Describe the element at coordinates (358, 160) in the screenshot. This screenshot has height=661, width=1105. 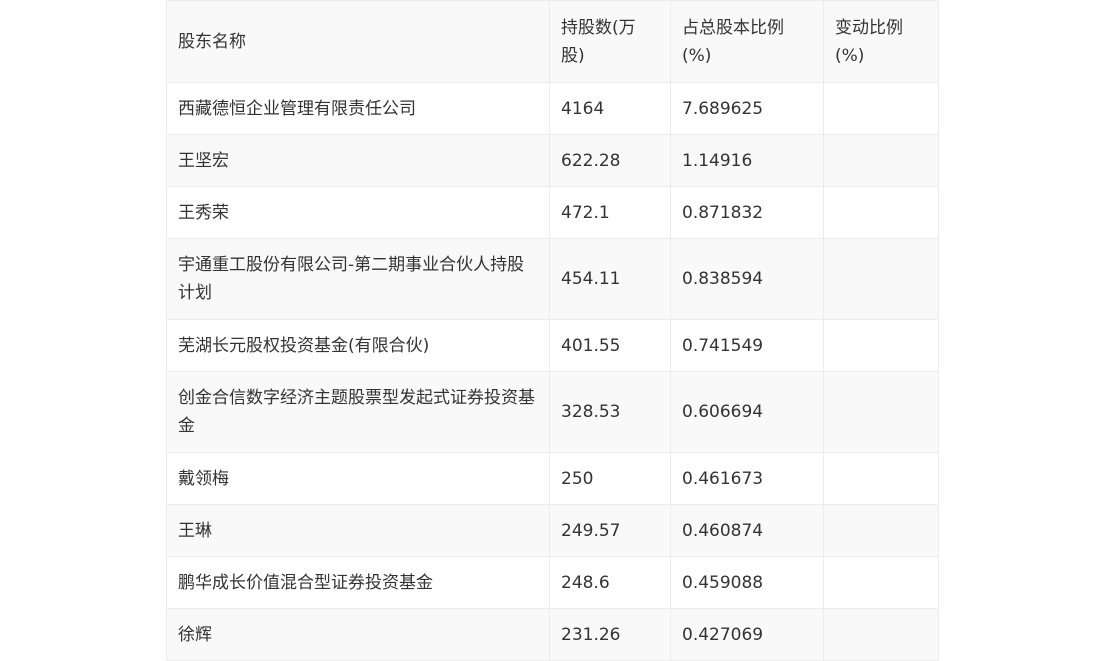
I see `cell-shareholder-name: 王坚宏` at that location.